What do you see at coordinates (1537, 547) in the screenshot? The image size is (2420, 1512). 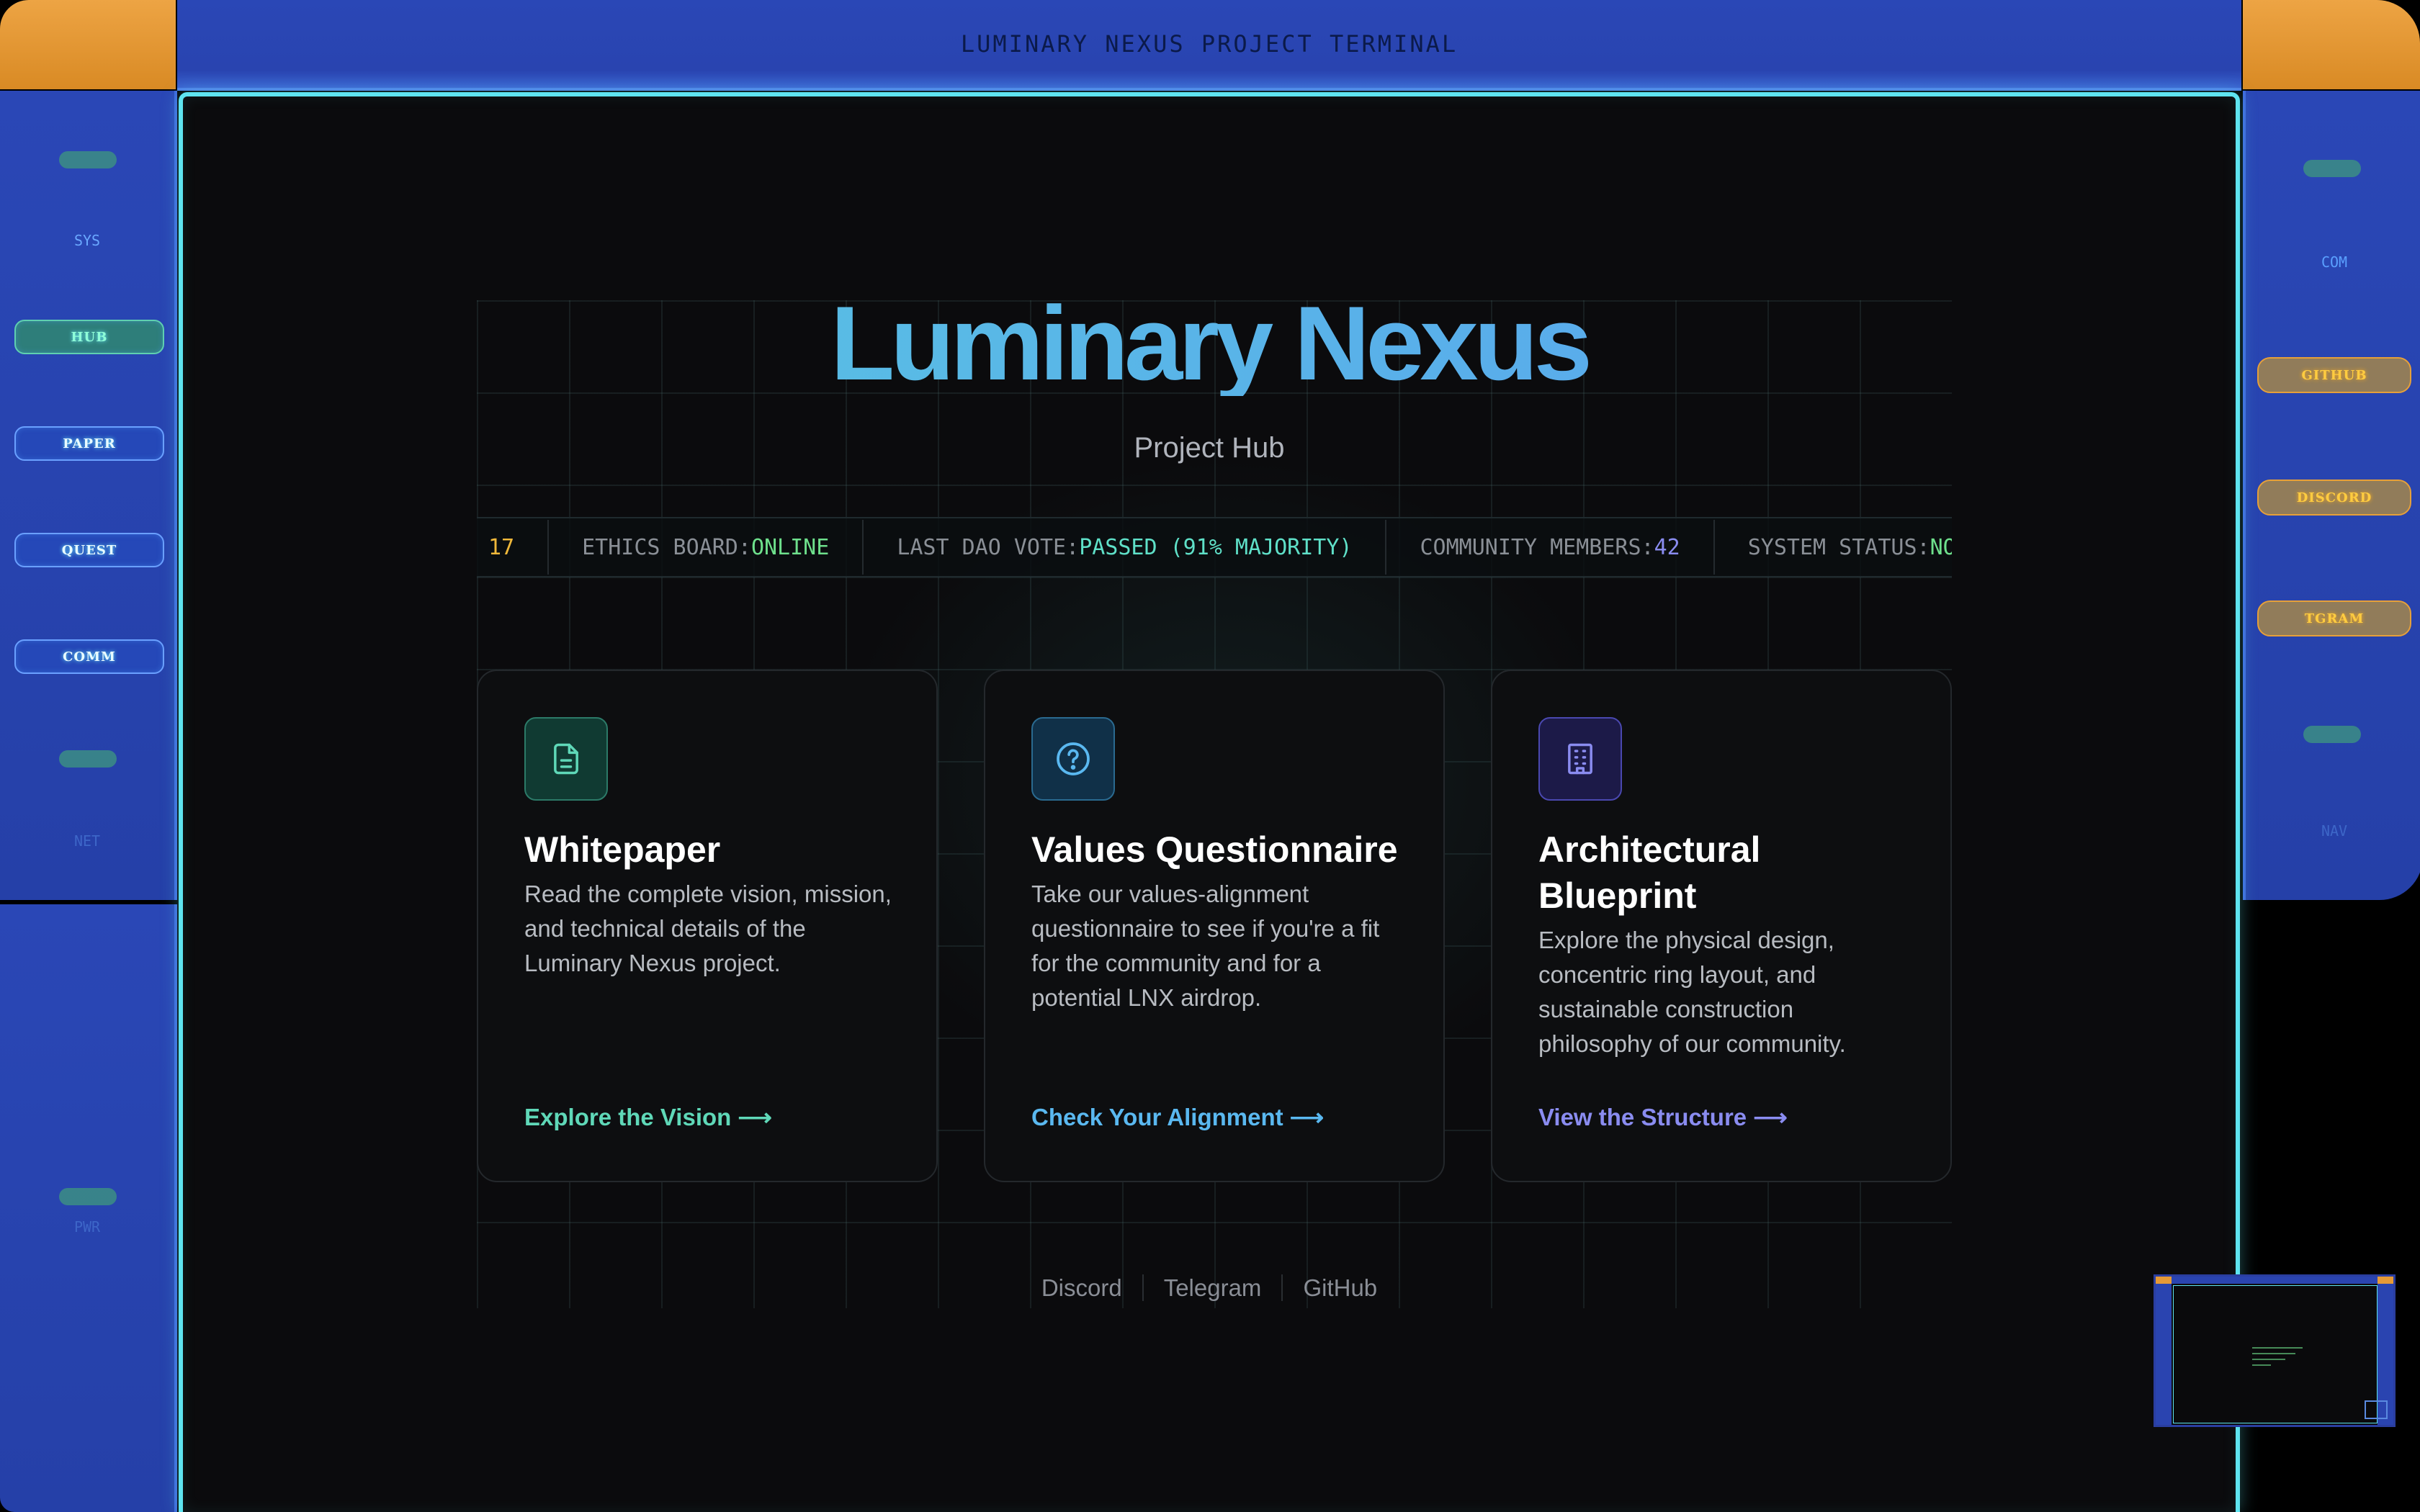 I see `ticker-label: COMMUNITY MEMBERS:` at bounding box center [1537, 547].